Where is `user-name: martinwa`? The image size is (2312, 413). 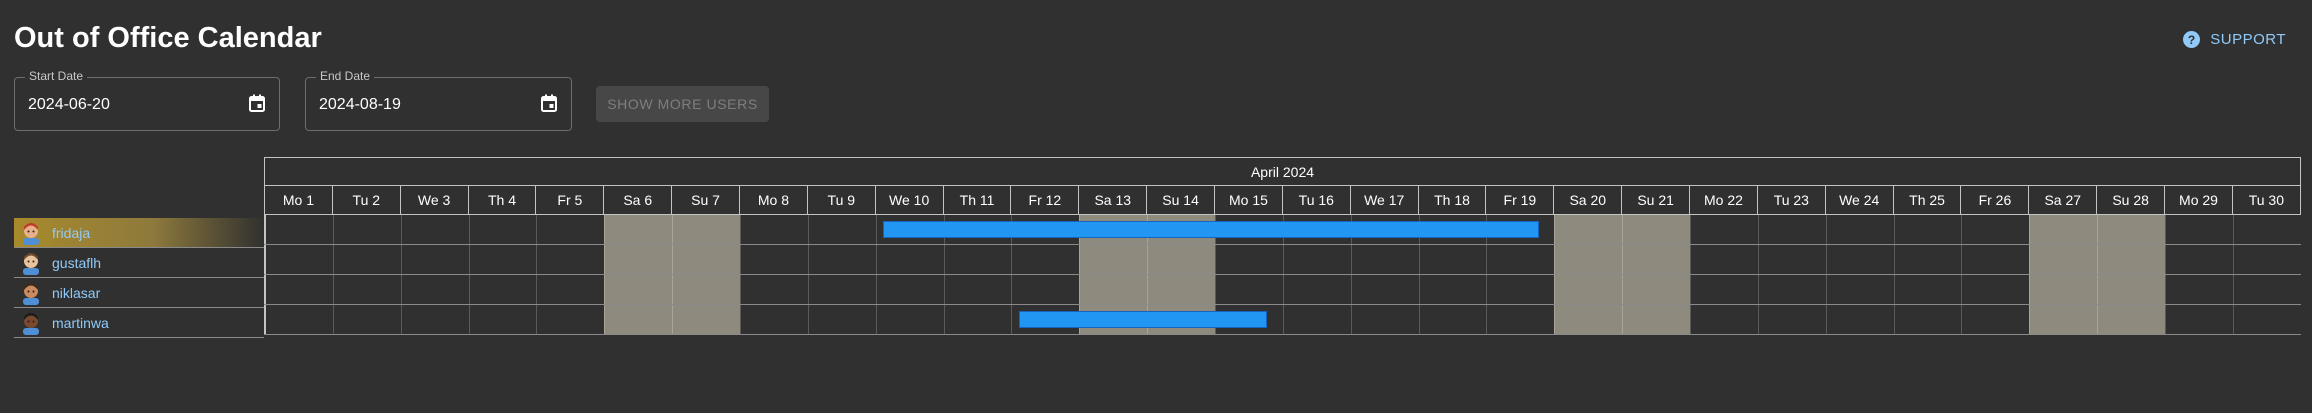 user-name: martinwa is located at coordinates (80, 323).